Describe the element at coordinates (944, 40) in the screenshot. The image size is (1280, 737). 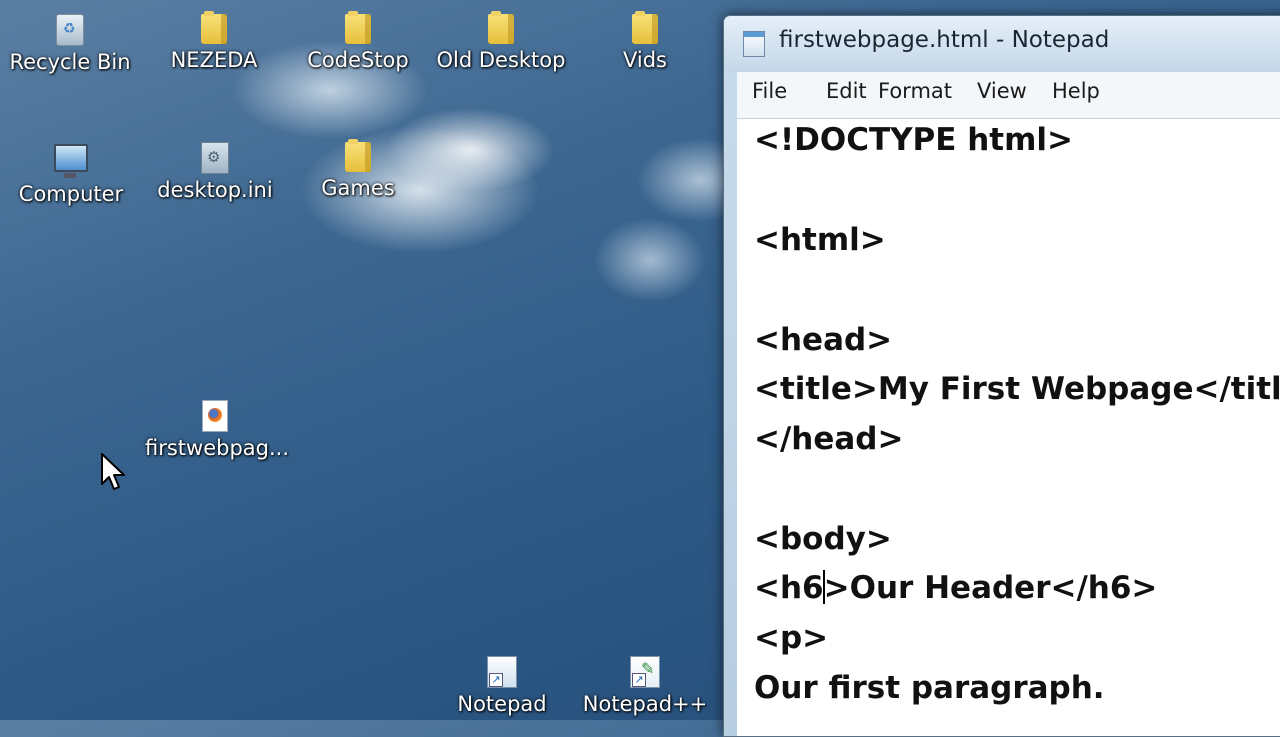
I see `window-title: firstwebpage.html - Notepad` at that location.